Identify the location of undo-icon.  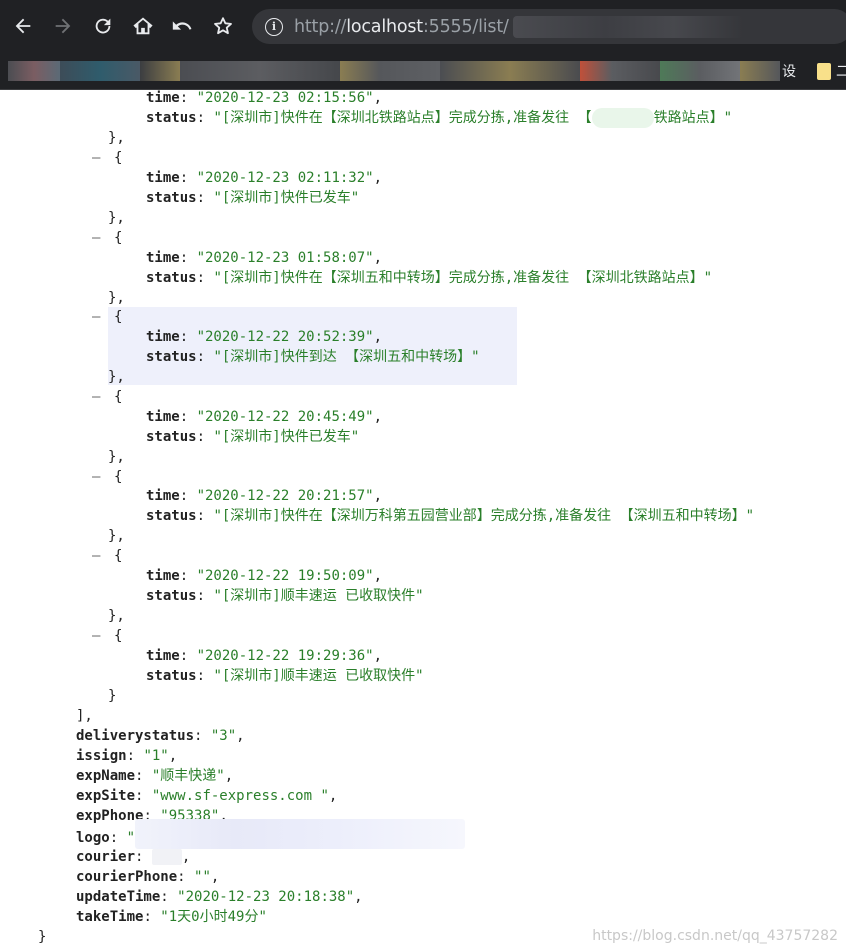
(182, 25).